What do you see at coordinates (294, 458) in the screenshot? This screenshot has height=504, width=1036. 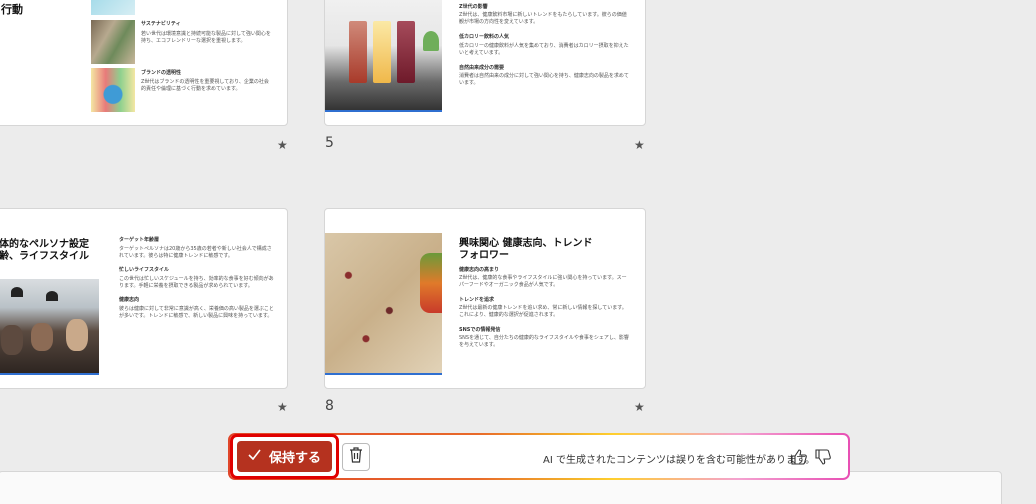 I see `keep-button-label: 保持する` at bounding box center [294, 458].